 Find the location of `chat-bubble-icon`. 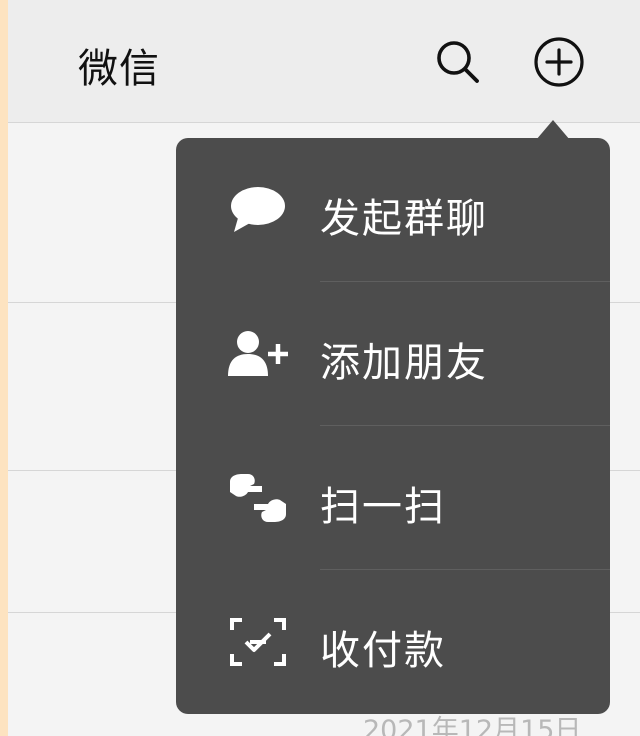

chat-bubble-icon is located at coordinates (258, 210).